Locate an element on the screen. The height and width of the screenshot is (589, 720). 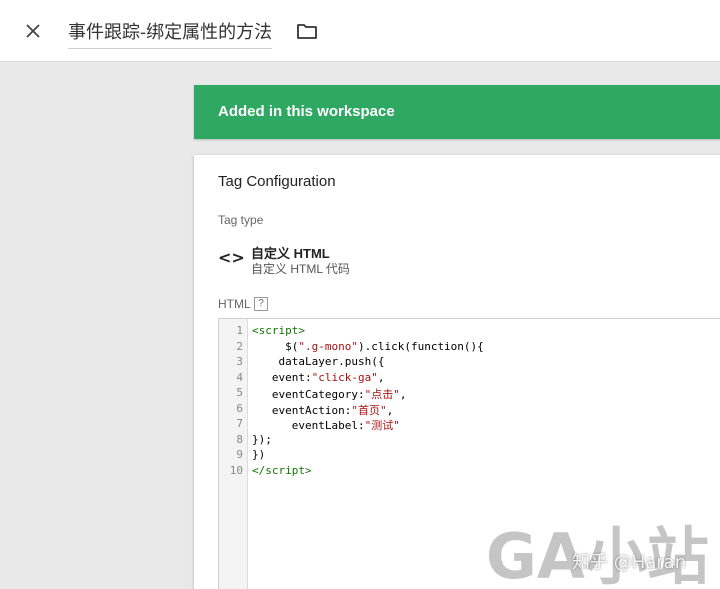
folder-button is located at coordinates (308, 32).